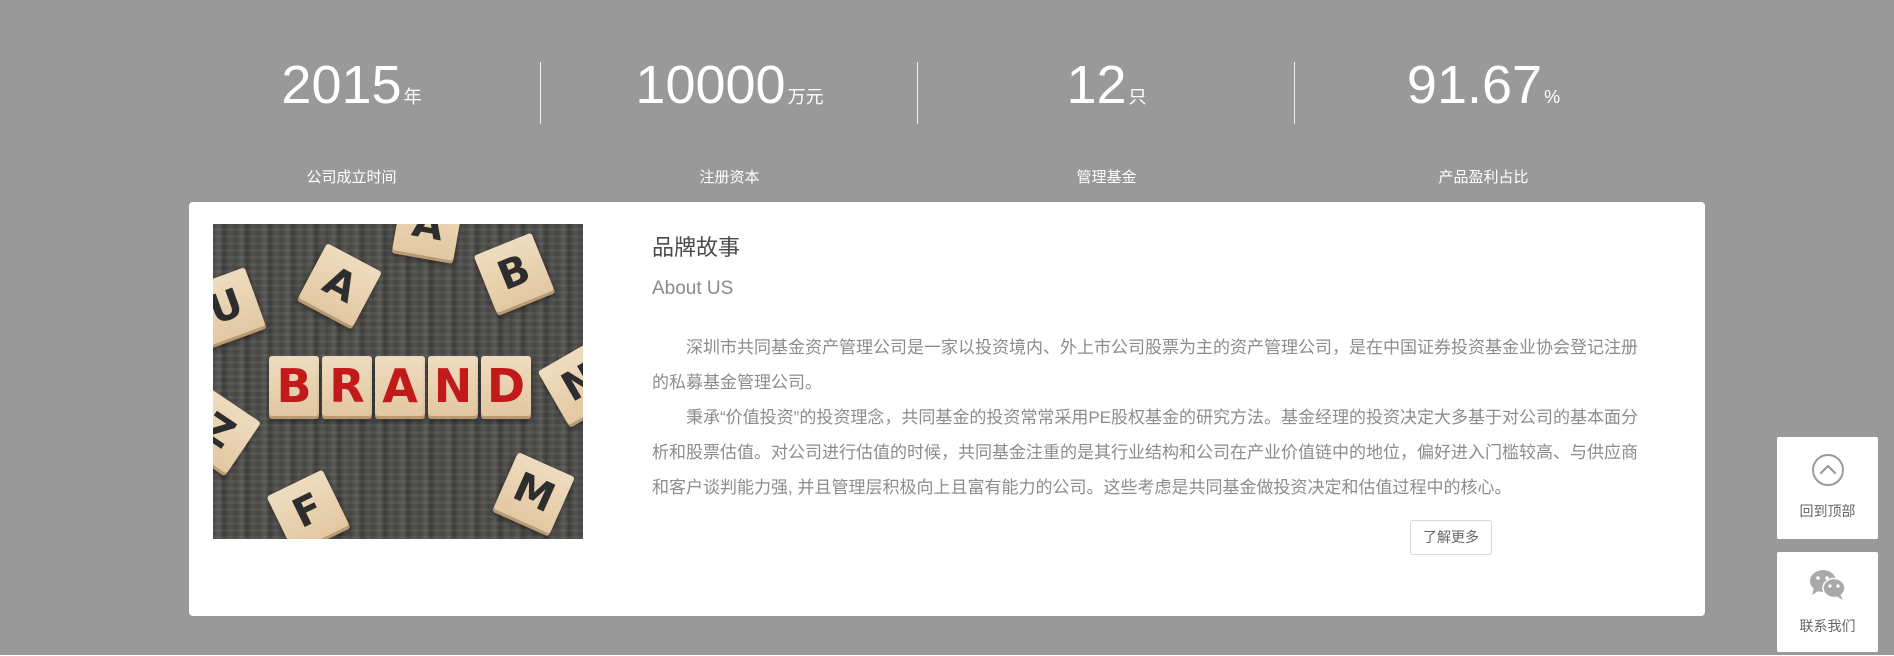 The height and width of the screenshot is (656, 1894). I want to click on wechat-icon, so click(1827, 585).